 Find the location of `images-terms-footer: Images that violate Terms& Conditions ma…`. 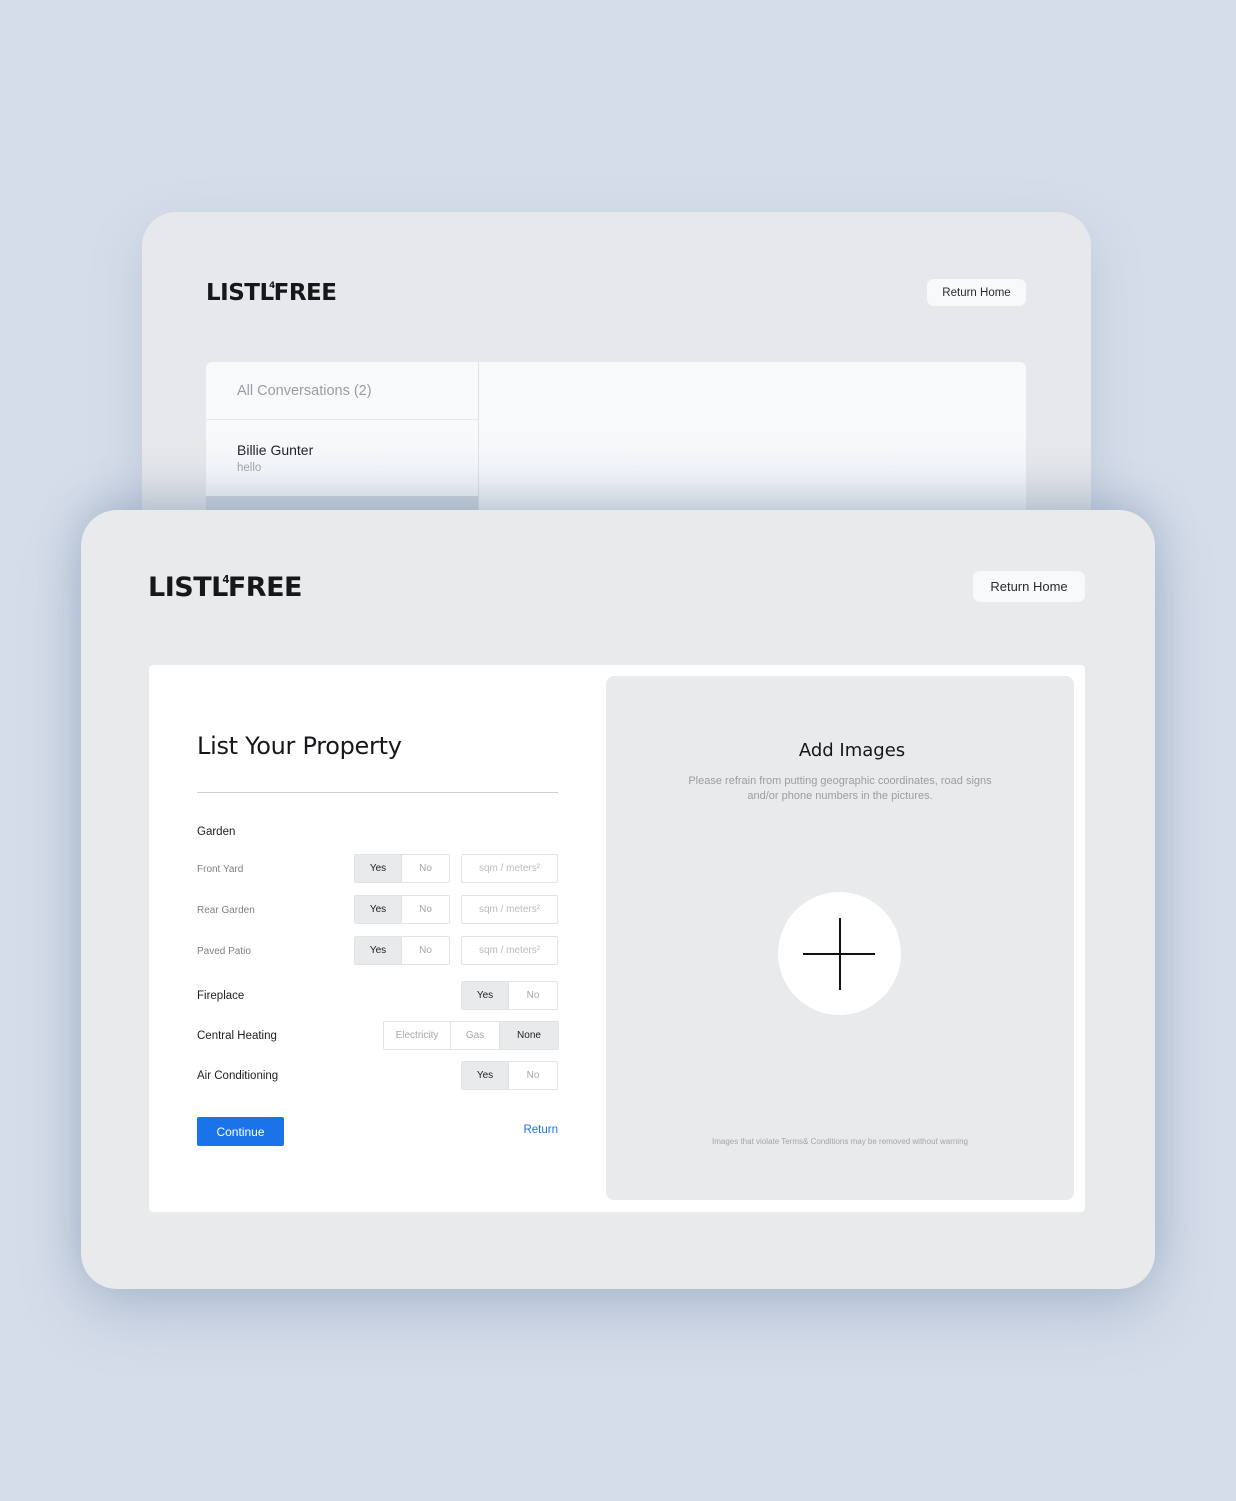

images-terms-footer: Images that violate Terms& Conditions ma… is located at coordinates (840, 1141).